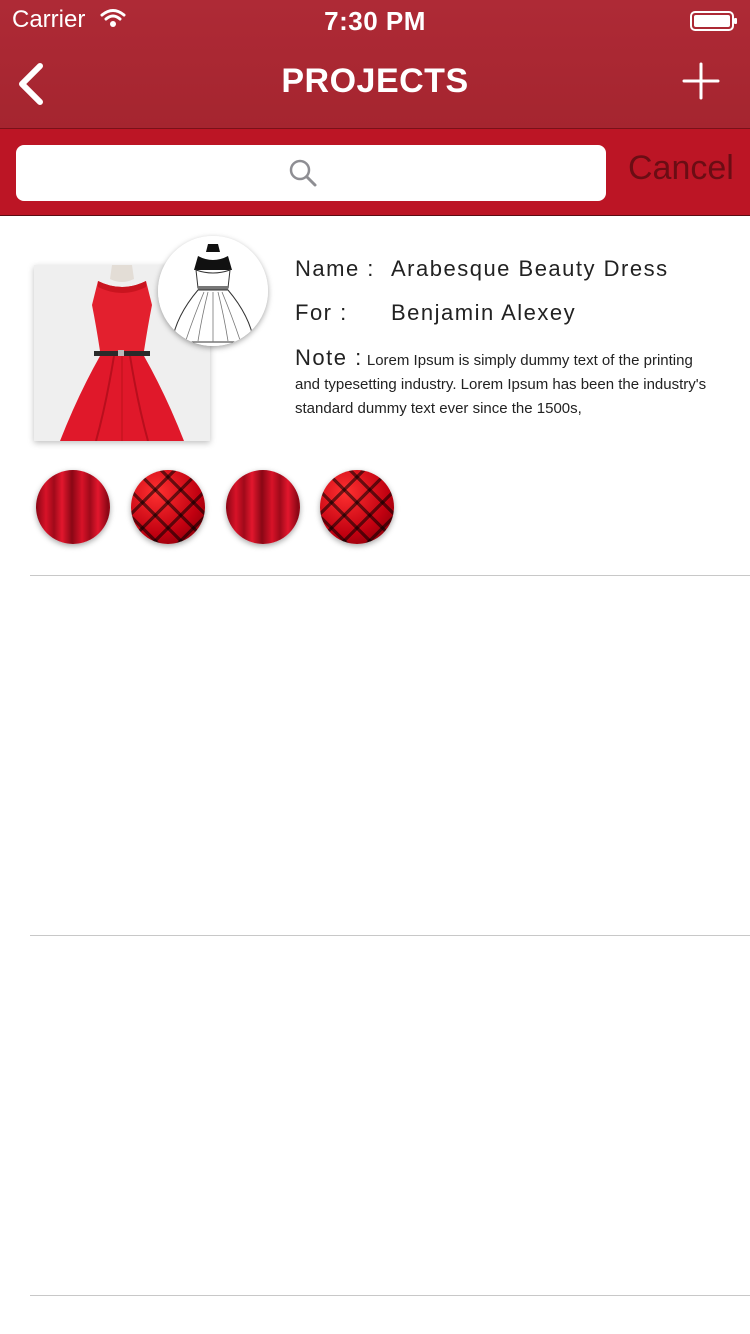 The height and width of the screenshot is (1334, 750). I want to click on name-row: Name : Arabesque Beauty Dress, so click(505, 278).